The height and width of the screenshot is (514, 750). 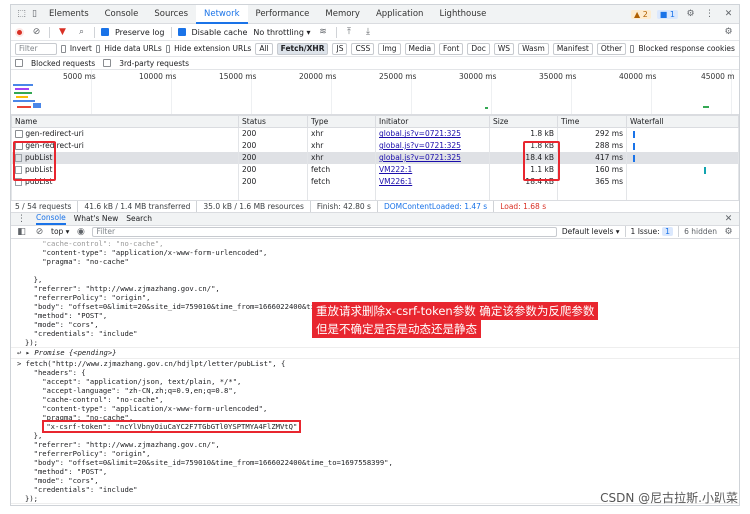 What do you see at coordinates (343, 206) in the screenshot?
I see `finish-time: Finish: 42.80 s` at bounding box center [343, 206].